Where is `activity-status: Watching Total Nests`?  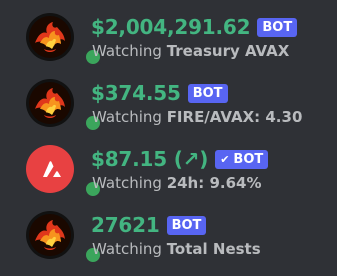 activity-status: Watching Total Nests is located at coordinates (176, 249).